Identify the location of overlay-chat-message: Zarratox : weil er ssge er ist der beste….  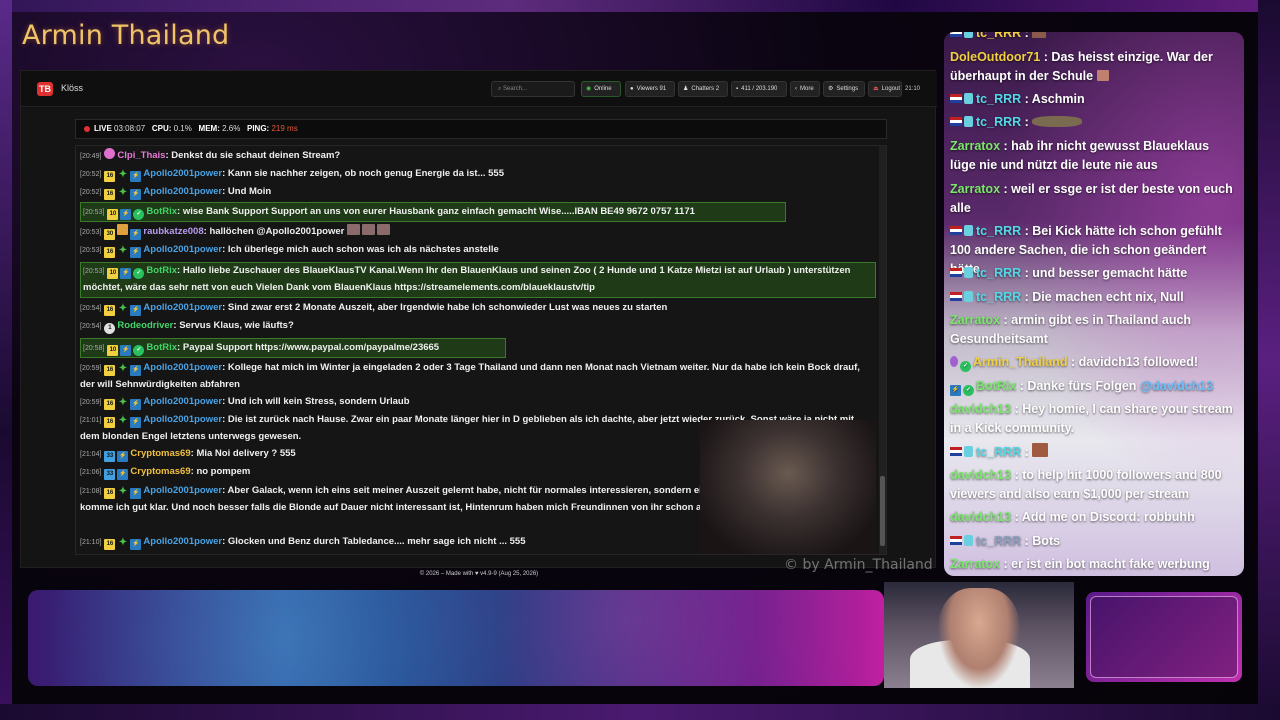
(1094, 199).